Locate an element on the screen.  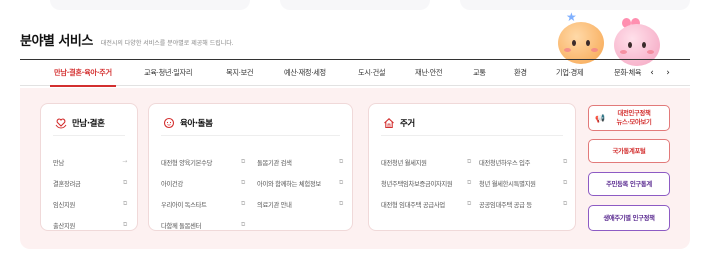
link-item: 대전청년 월세지원 ⧉ is located at coordinates (426, 164).